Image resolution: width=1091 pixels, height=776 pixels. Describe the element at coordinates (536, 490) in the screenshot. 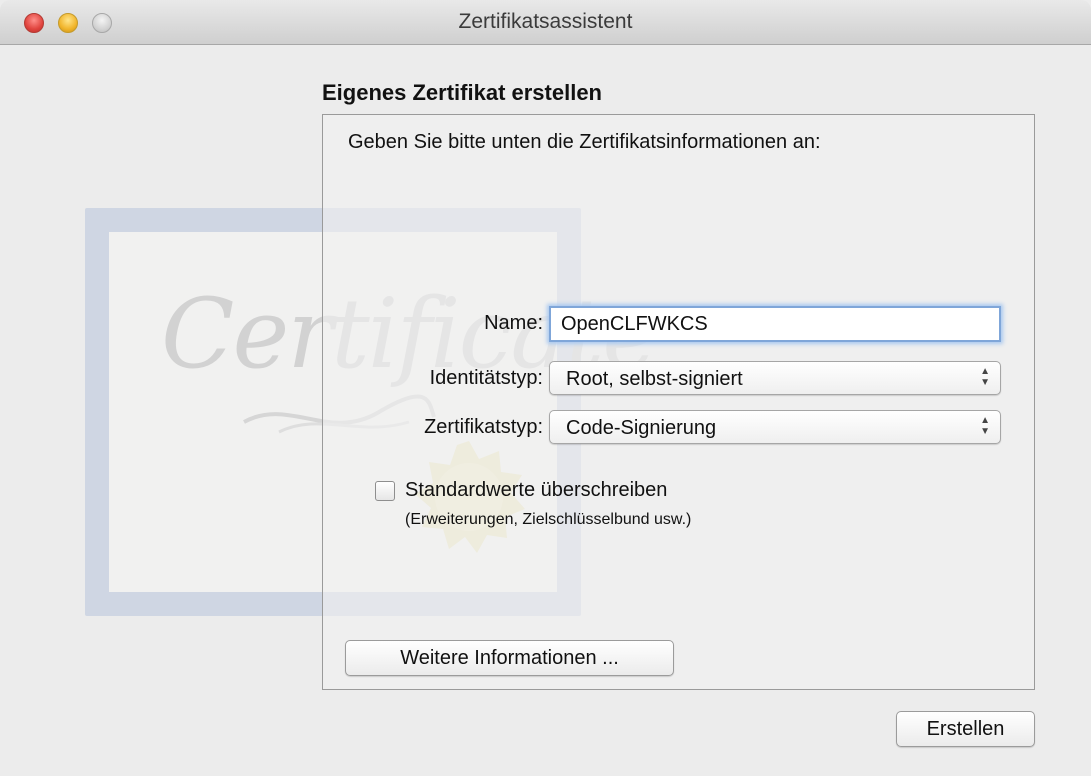

I see `override-defaults-label: Standardwerte überschreiben` at that location.